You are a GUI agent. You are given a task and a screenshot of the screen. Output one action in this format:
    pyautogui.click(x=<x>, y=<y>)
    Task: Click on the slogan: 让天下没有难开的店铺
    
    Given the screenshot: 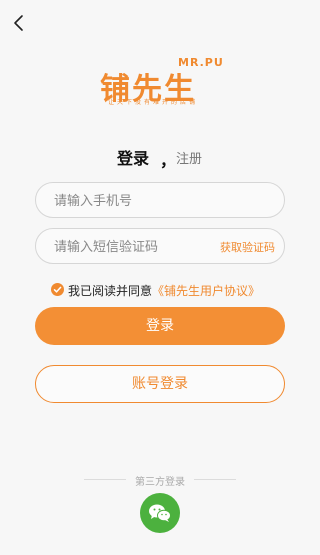 What is the action you would take?
    pyautogui.click(x=153, y=102)
    